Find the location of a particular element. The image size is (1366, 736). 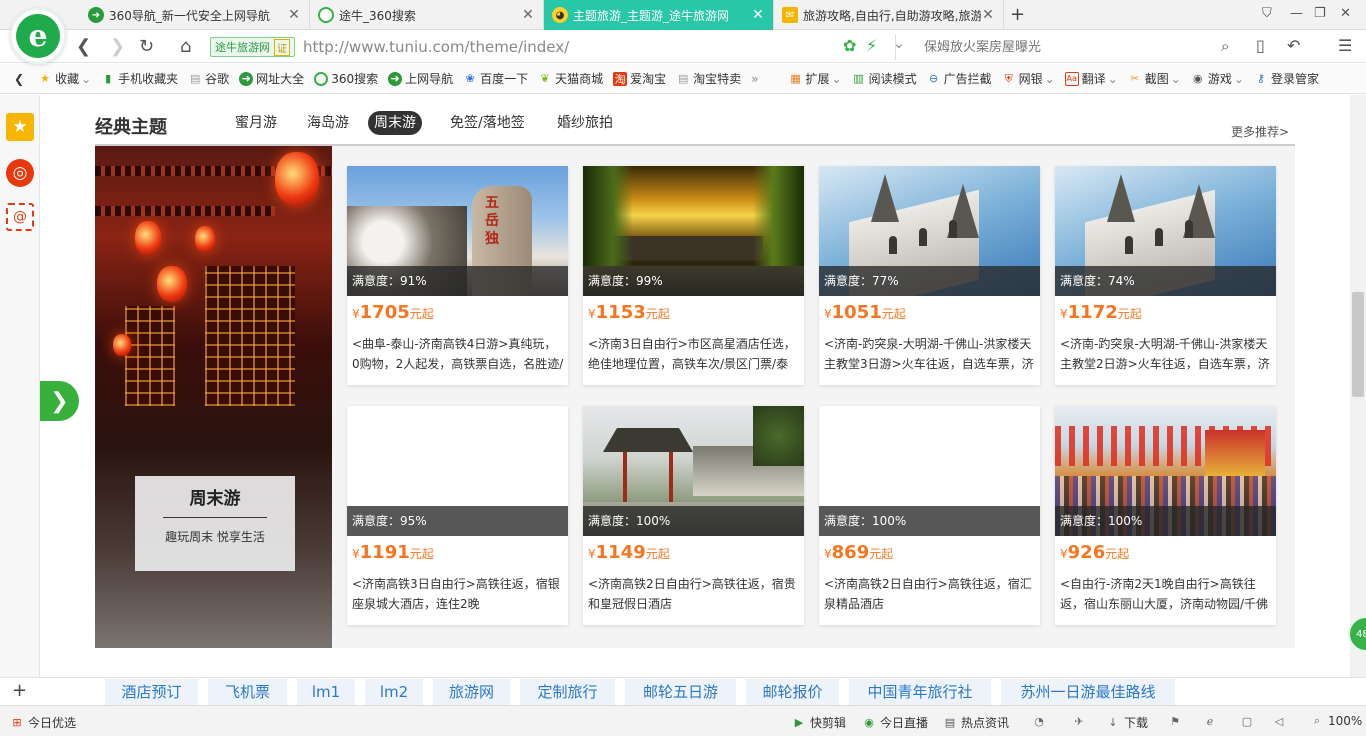

status-item: ▤ 热点资讯 is located at coordinates (976, 722).